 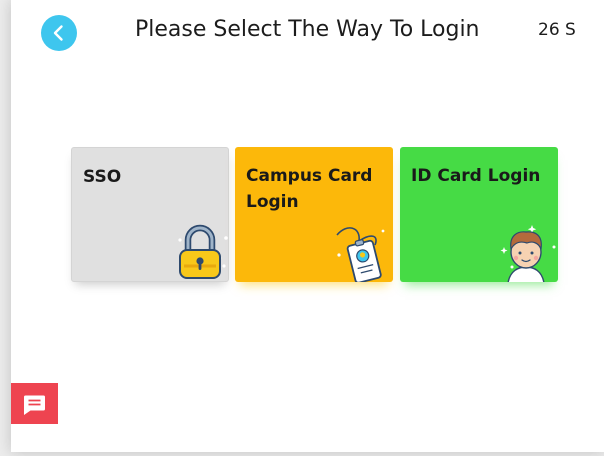 I want to click on id-card-label: ID Card Login, so click(x=476, y=176).